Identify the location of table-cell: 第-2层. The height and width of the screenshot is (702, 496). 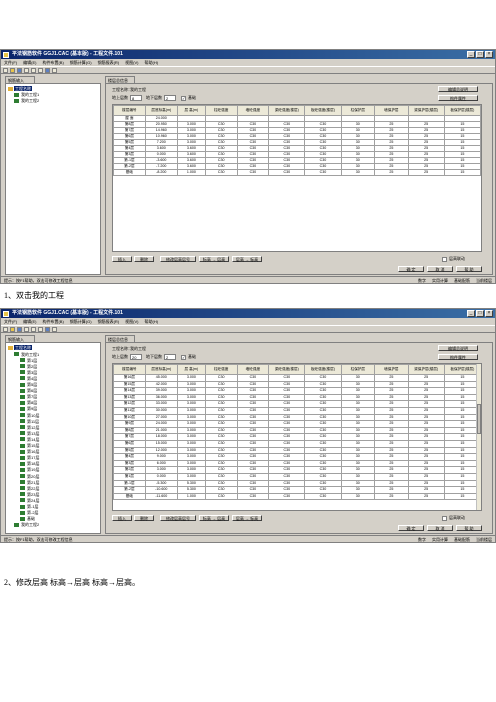
(129, 490).